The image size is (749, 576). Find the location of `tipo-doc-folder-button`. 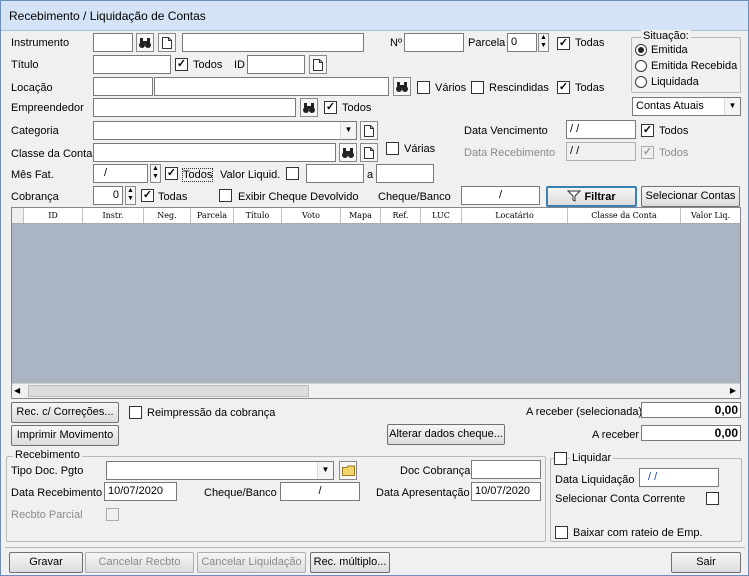

tipo-doc-folder-button is located at coordinates (348, 470).